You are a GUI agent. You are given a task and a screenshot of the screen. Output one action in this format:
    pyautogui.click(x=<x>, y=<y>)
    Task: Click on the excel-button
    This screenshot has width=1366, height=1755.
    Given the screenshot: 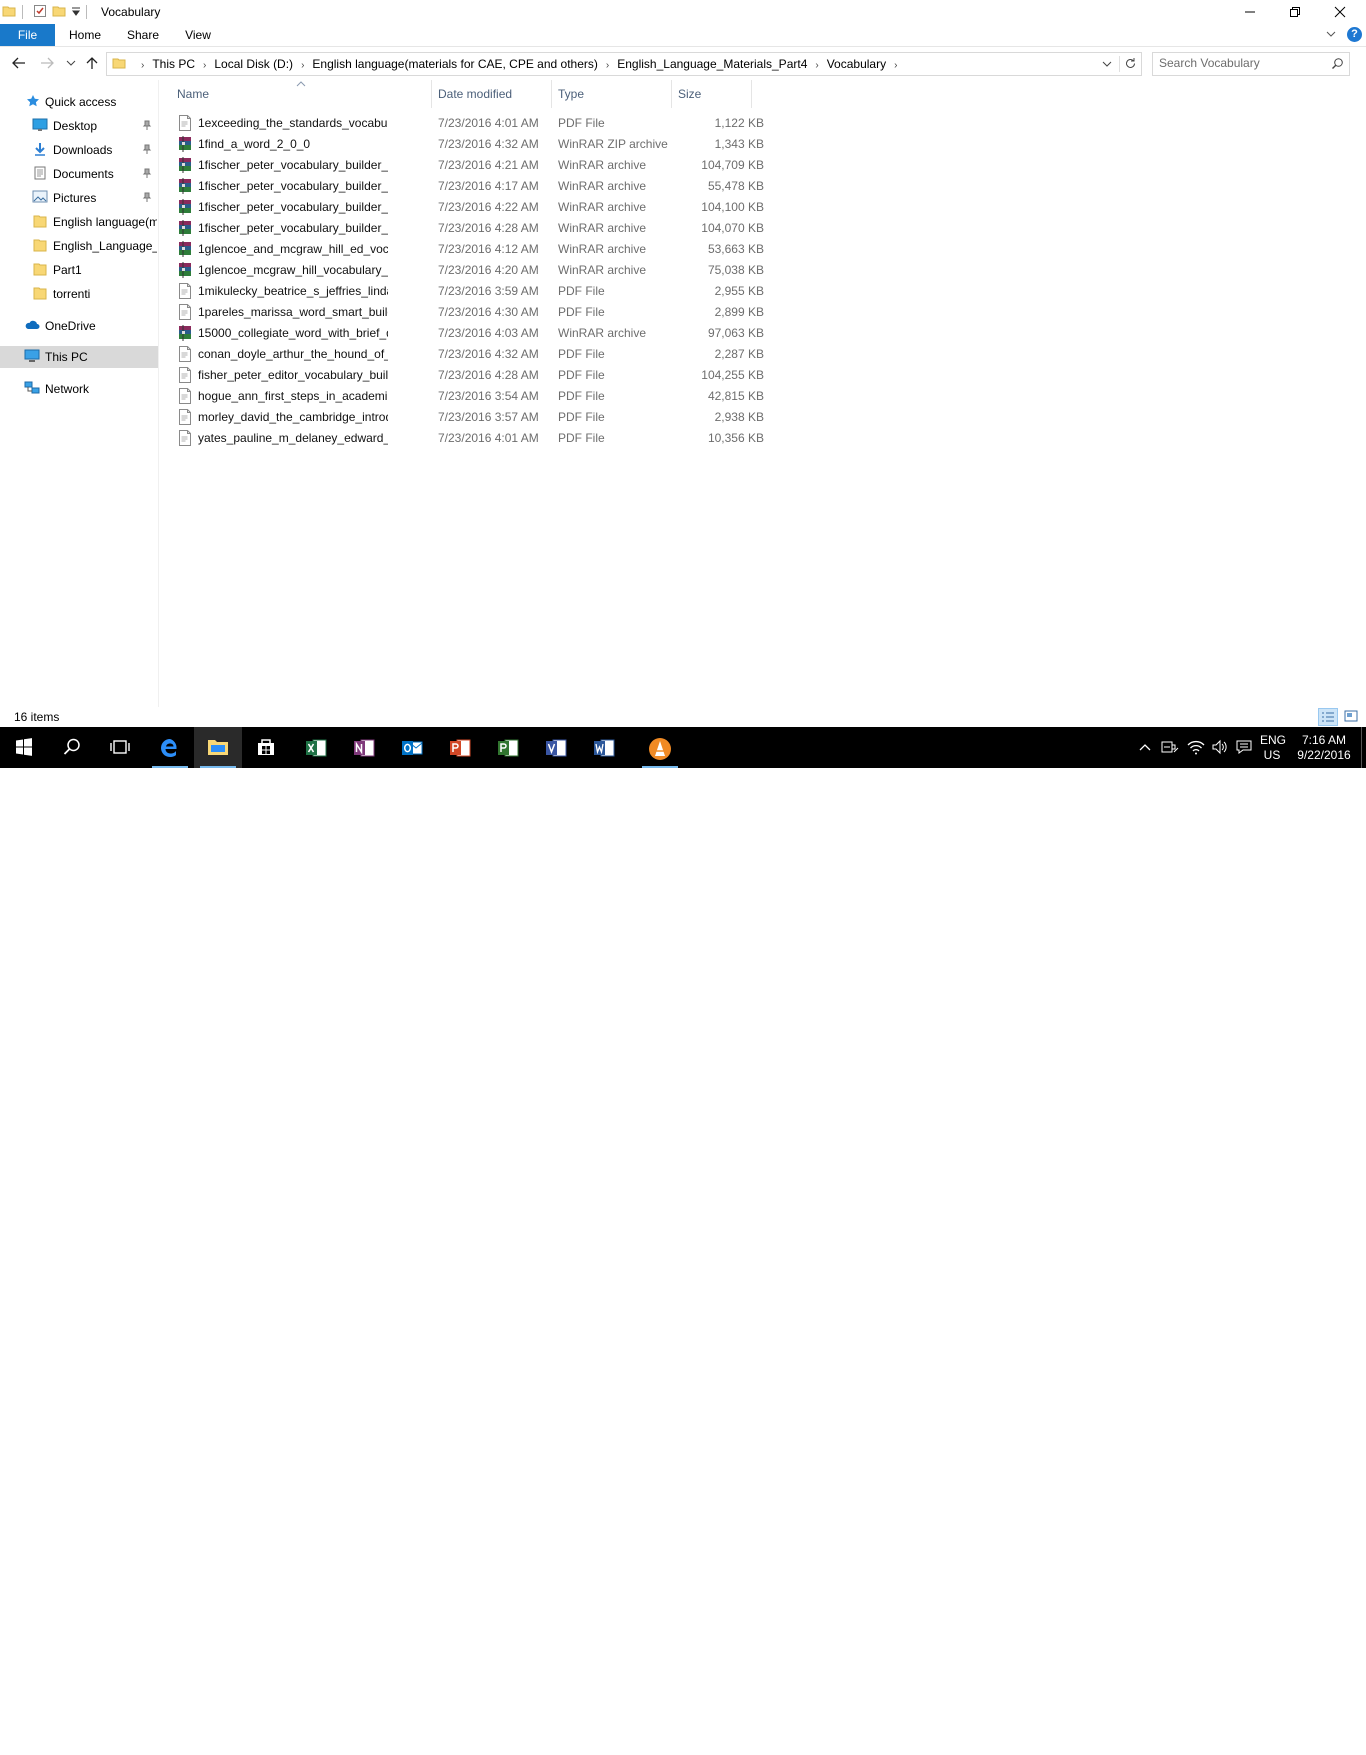 What is the action you would take?
    pyautogui.click(x=316, y=747)
    